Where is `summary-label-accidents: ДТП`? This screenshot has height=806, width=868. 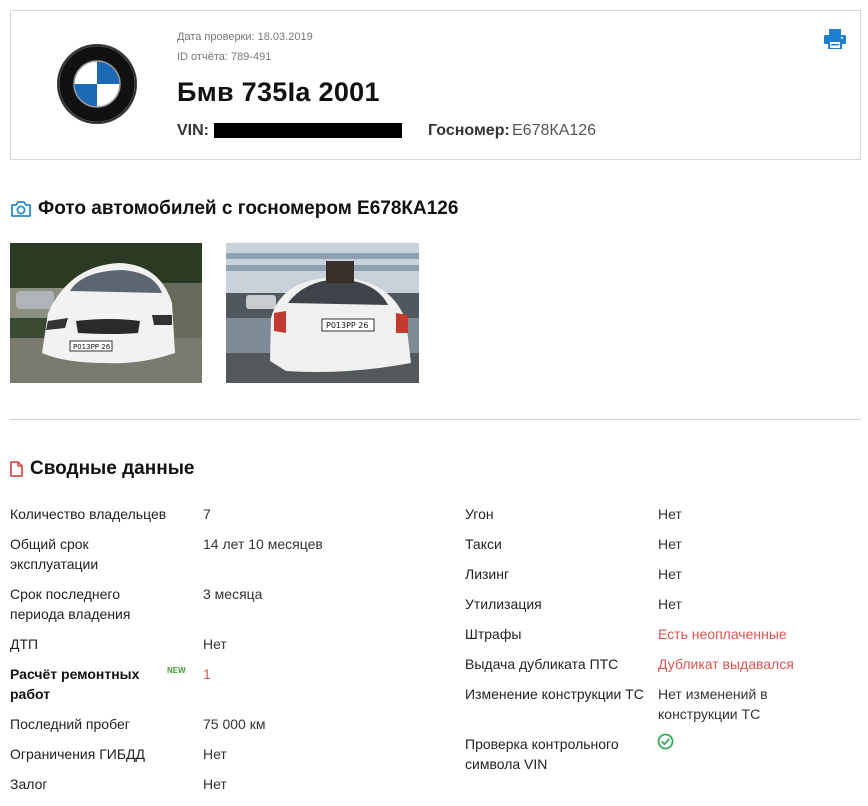
summary-label-accidents: ДТП is located at coordinates (24, 644).